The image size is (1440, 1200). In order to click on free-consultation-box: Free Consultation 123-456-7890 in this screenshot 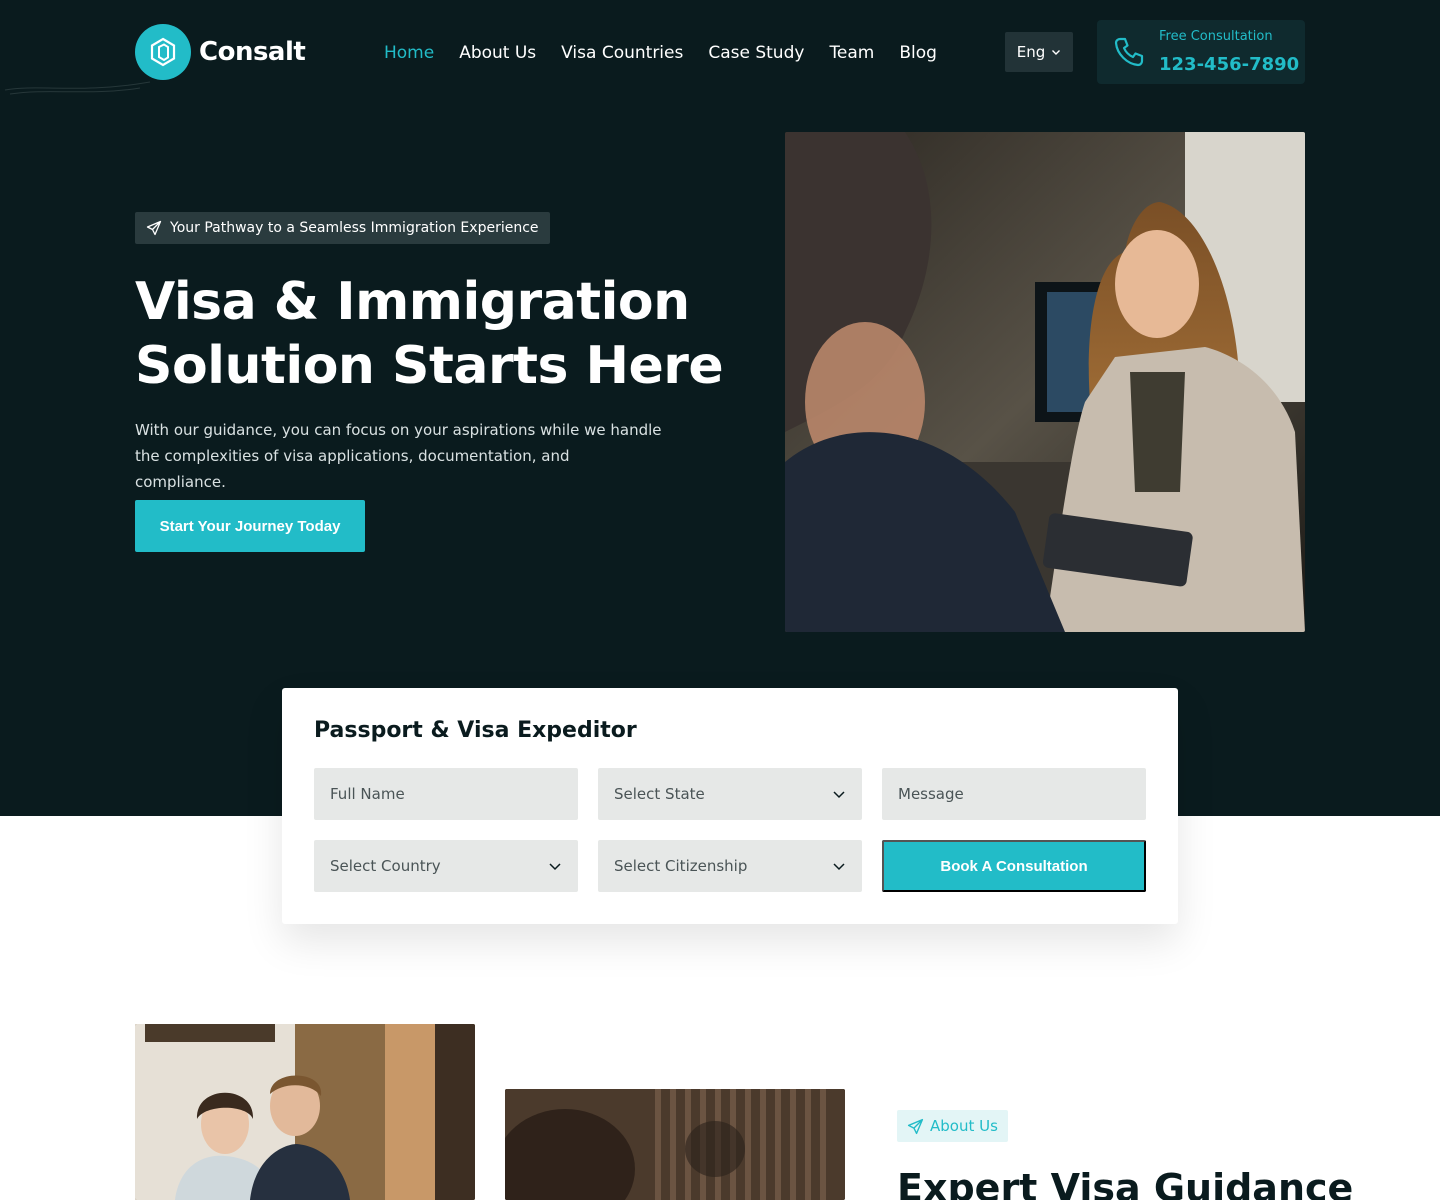, I will do `click(1201, 52)`.